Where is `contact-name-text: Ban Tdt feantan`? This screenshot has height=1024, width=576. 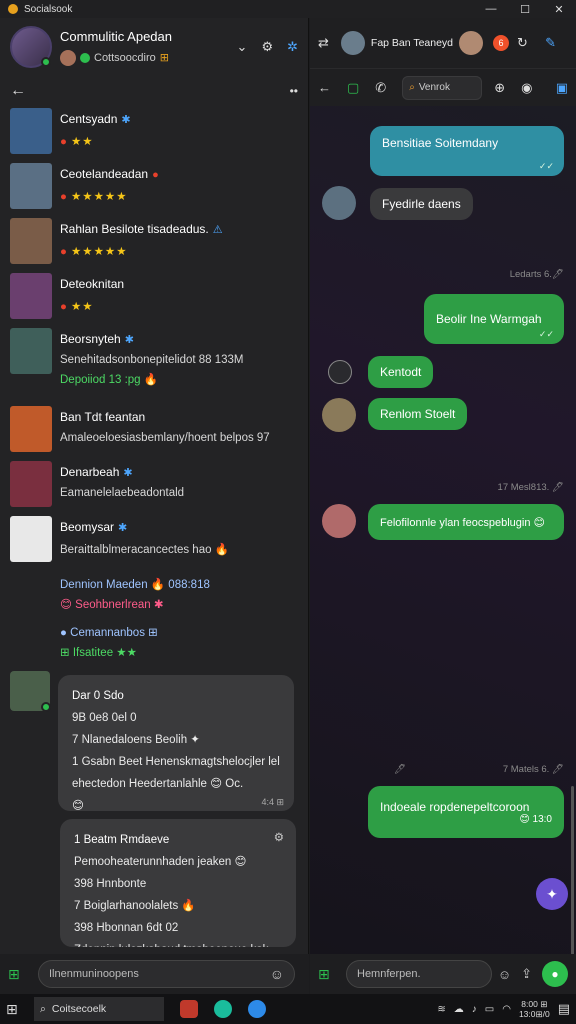 contact-name-text: Ban Tdt feantan is located at coordinates (103, 417).